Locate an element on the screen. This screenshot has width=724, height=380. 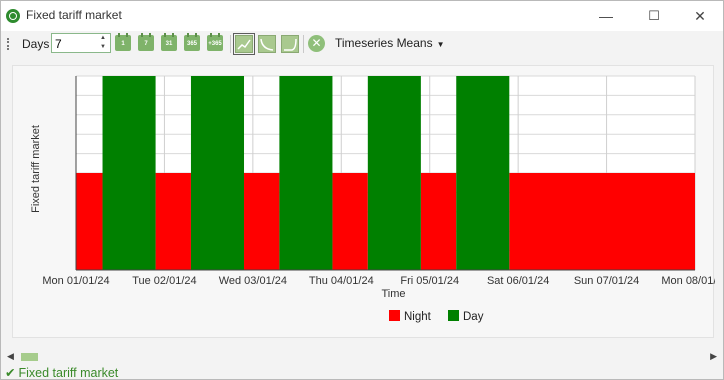
legend-label-night: Night is located at coordinates (418, 317).